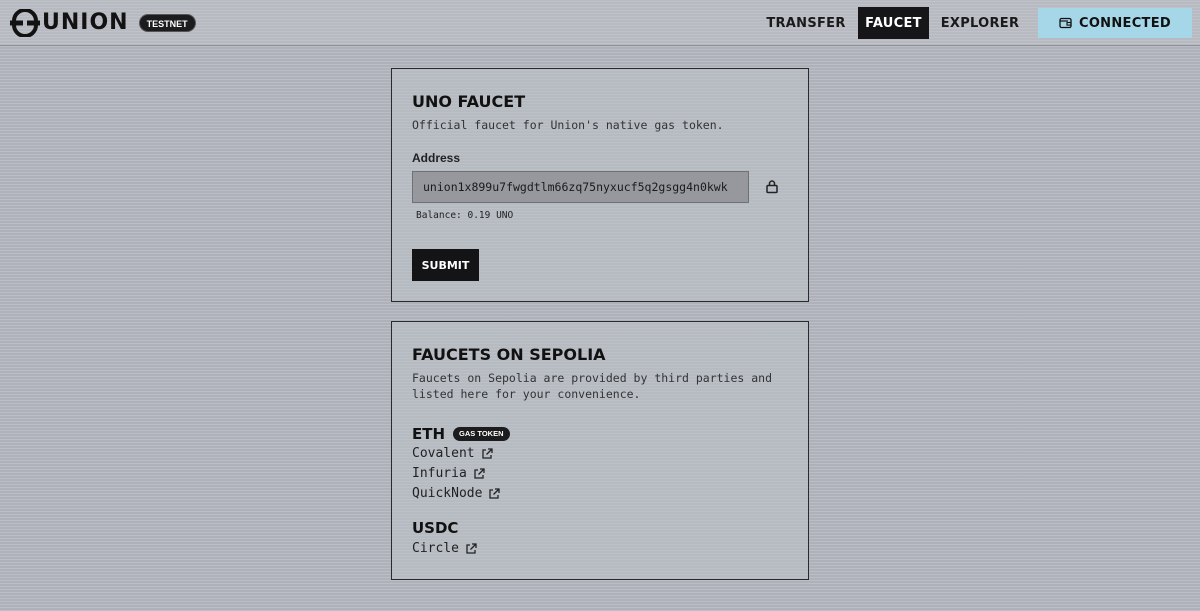 This screenshot has width=1200, height=611. I want to click on faucet-link-label: Infuria, so click(439, 473).